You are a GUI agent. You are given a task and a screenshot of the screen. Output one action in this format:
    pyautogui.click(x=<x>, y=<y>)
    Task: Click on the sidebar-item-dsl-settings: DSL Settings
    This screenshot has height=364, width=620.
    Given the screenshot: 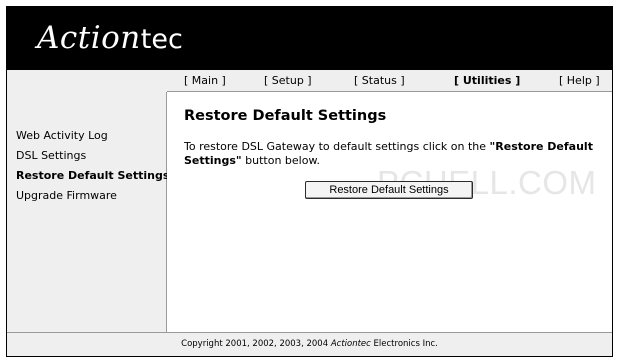 What is the action you would take?
    pyautogui.click(x=51, y=155)
    